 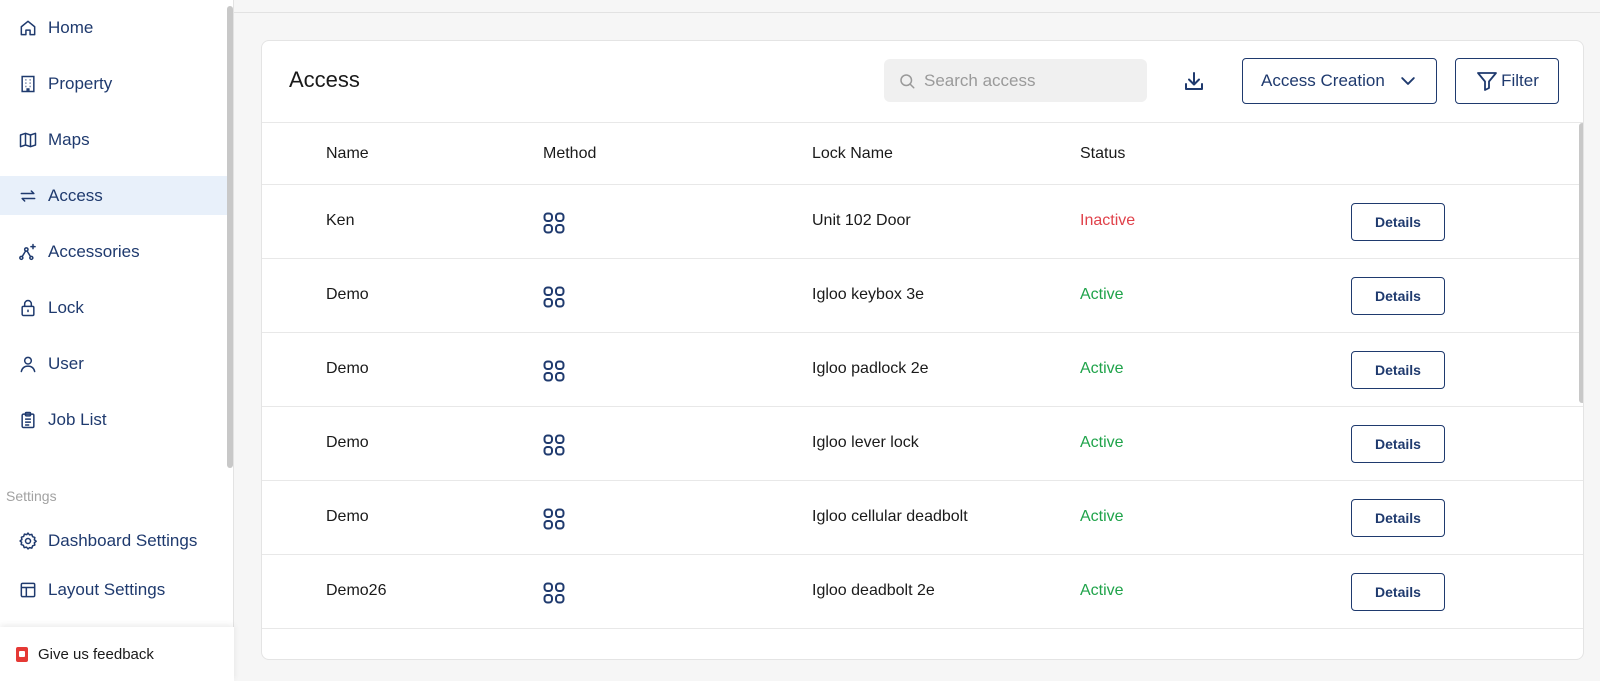 I want to click on network-icon, so click(x=28, y=252).